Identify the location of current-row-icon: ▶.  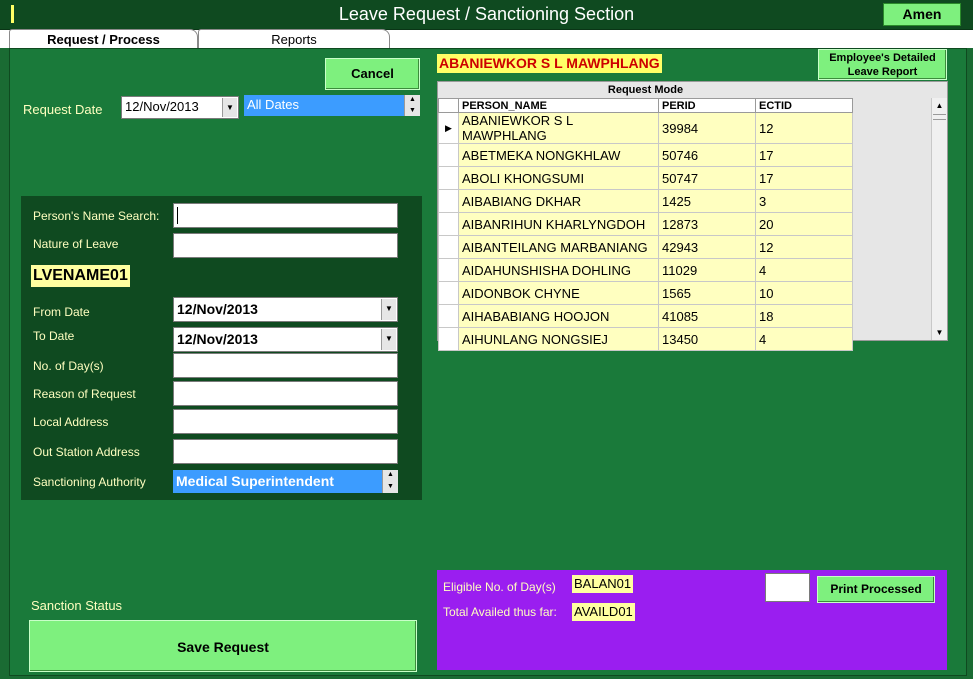
(448, 128).